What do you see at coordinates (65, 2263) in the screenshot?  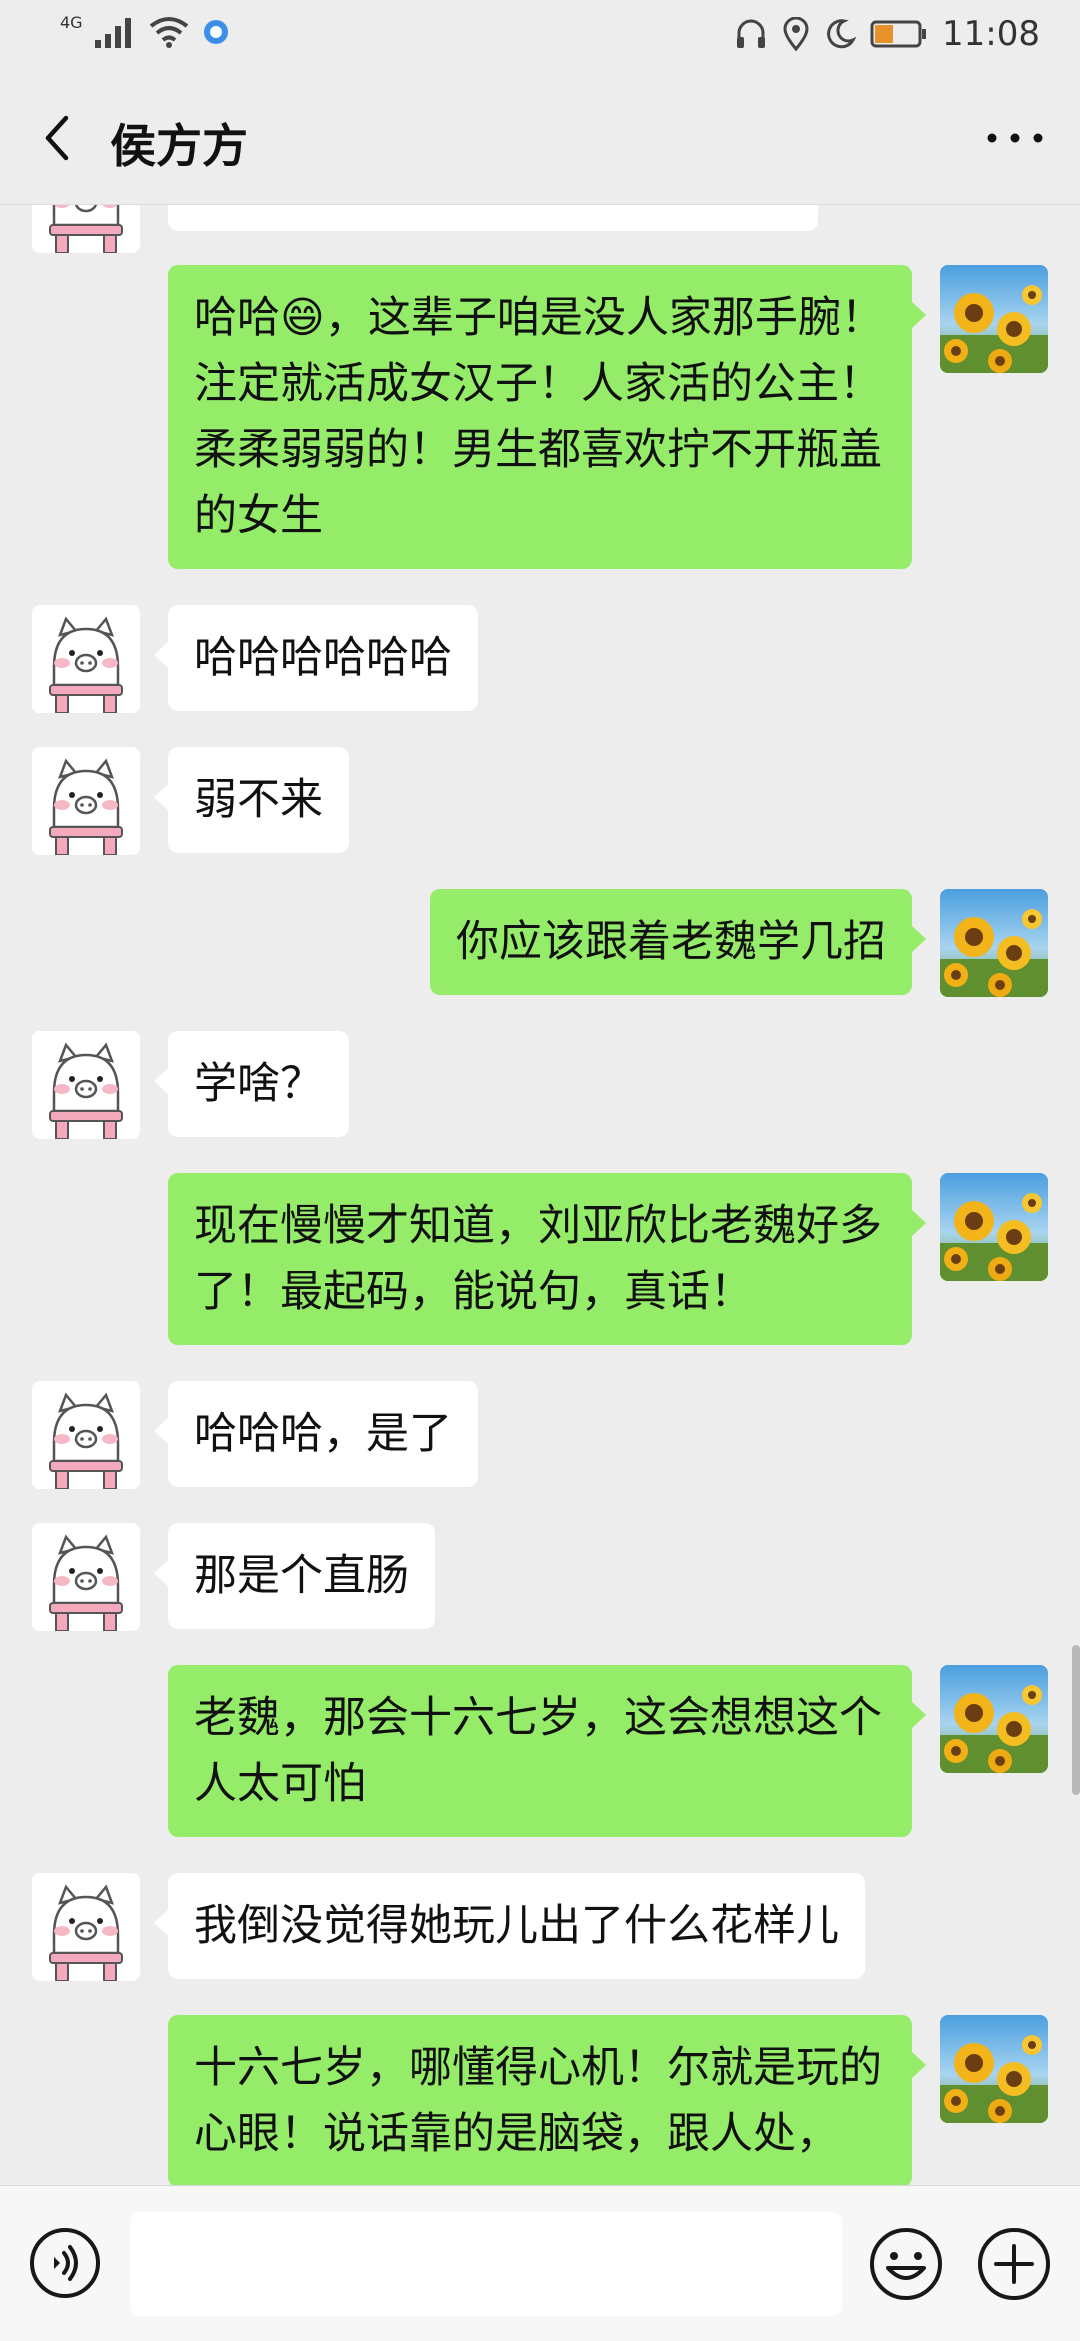 I see `voice-icon` at bounding box center [65, 2263].